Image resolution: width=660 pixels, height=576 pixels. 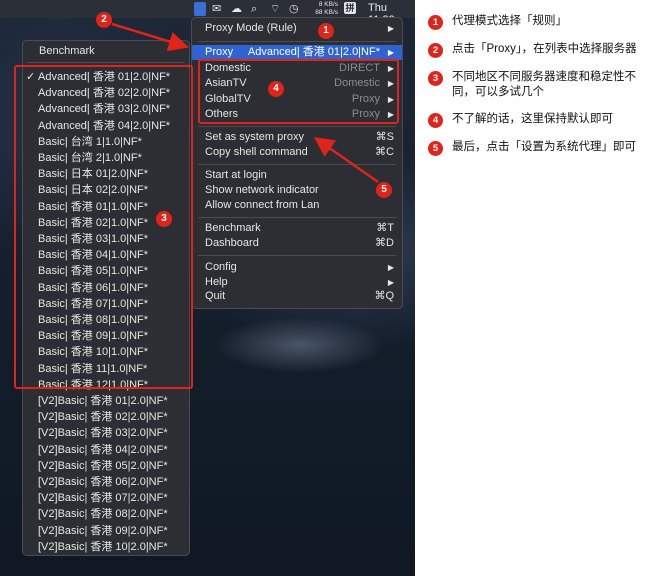 What do you see at coordinates (435, 148) in the screenshot?
I see `legend-number: 5` at bounding box center [435, 148].